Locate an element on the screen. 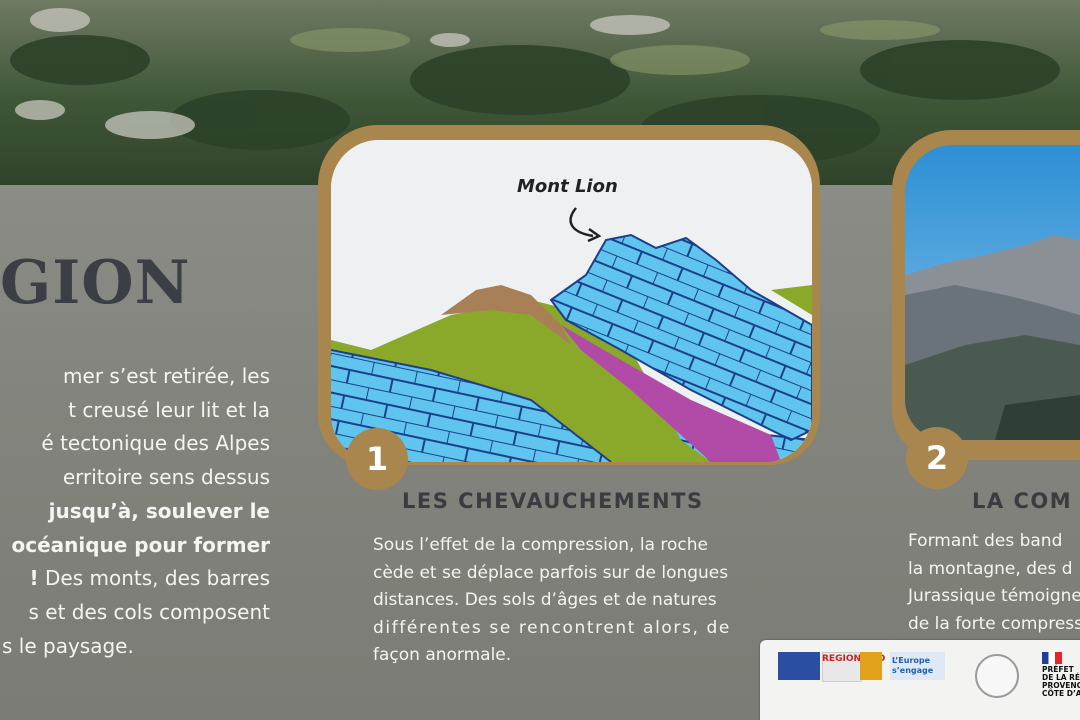 Image resolution: width=1080 pixels, height=720 pixels. text-line-bold: océanique pour former is located at coordinates (140, 544).